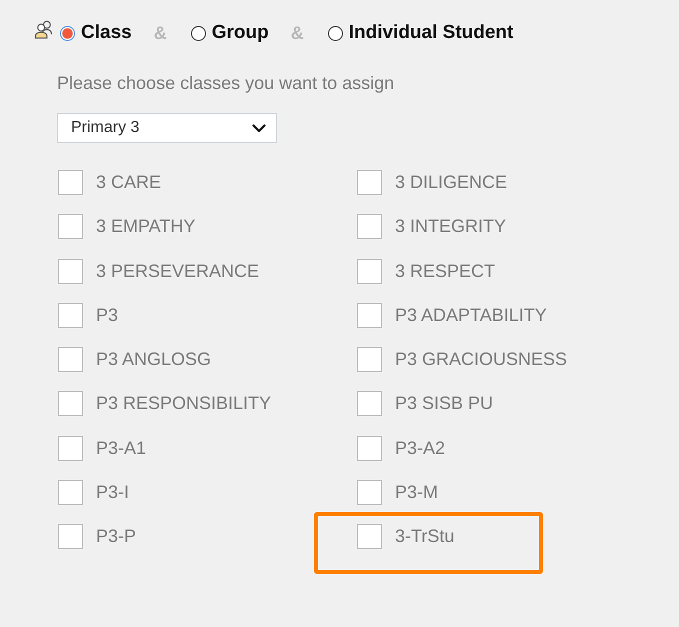 This screenshot has height=627, width=679. I want to click on class-label: P3 GRACIOUSNESS, so click(481, 359).